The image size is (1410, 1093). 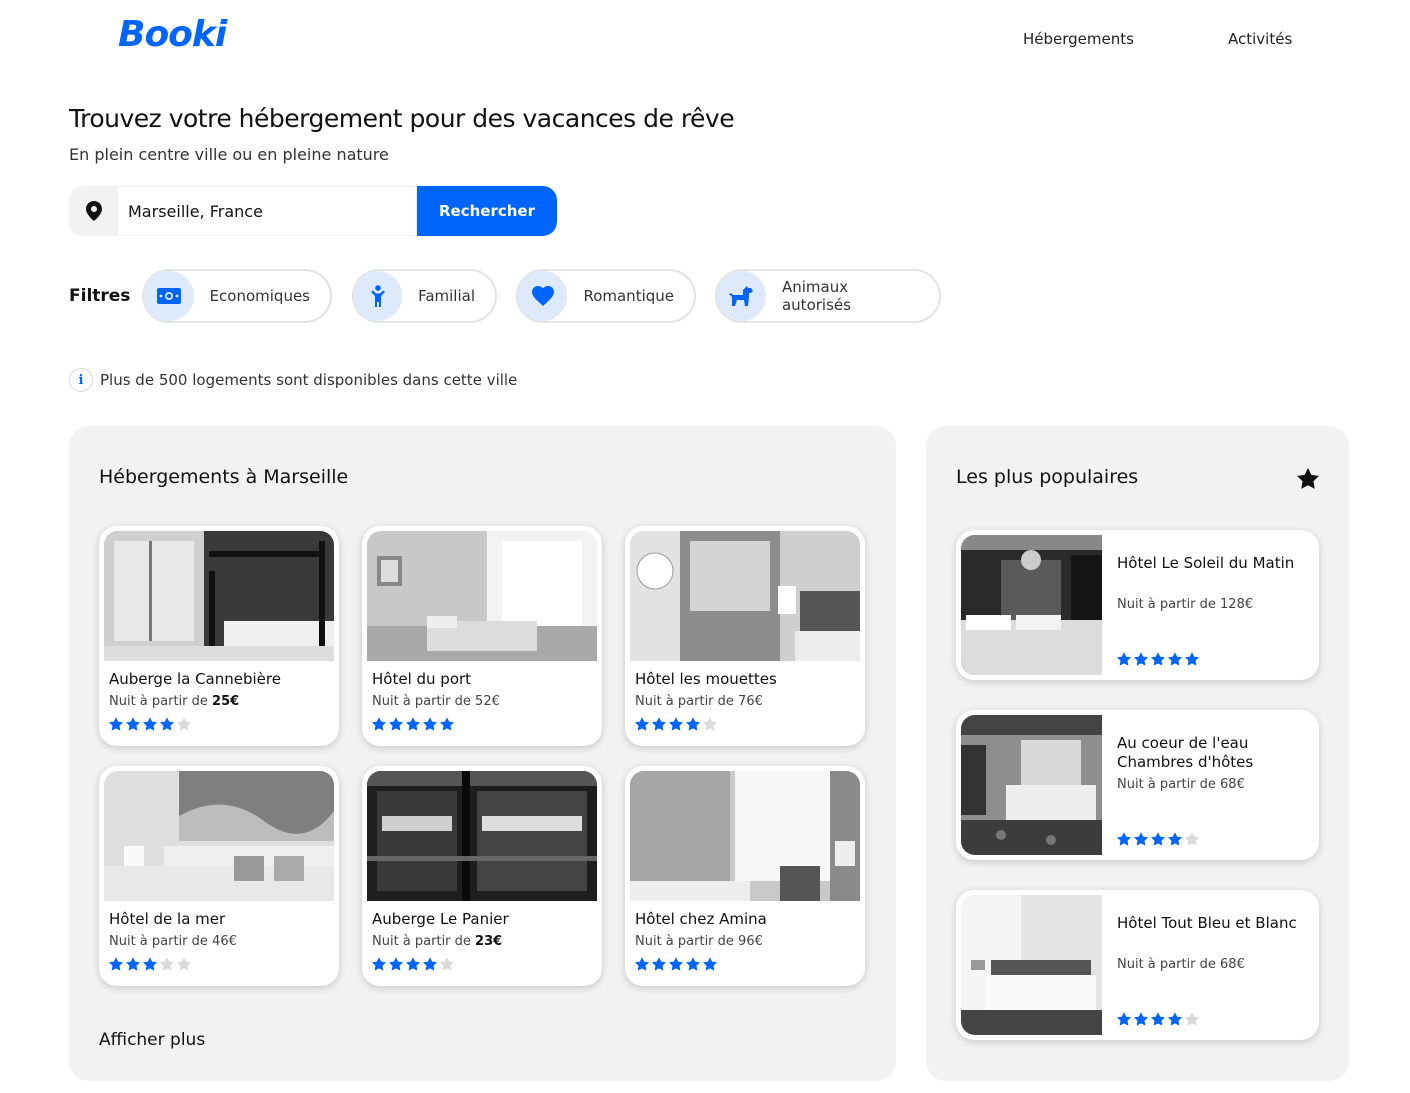 I want to click on filter-label: Economiques, so click(x=259, y=296).